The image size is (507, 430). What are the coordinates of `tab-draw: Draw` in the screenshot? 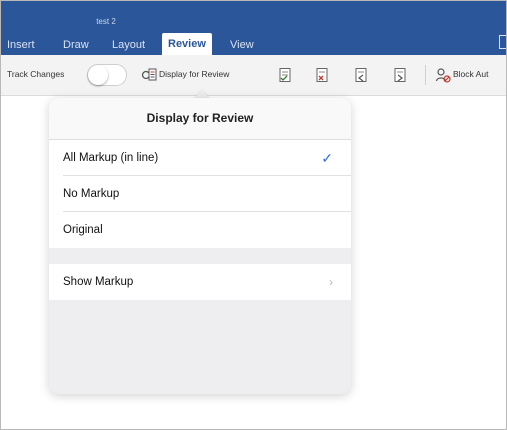 It's located at (76, 45).